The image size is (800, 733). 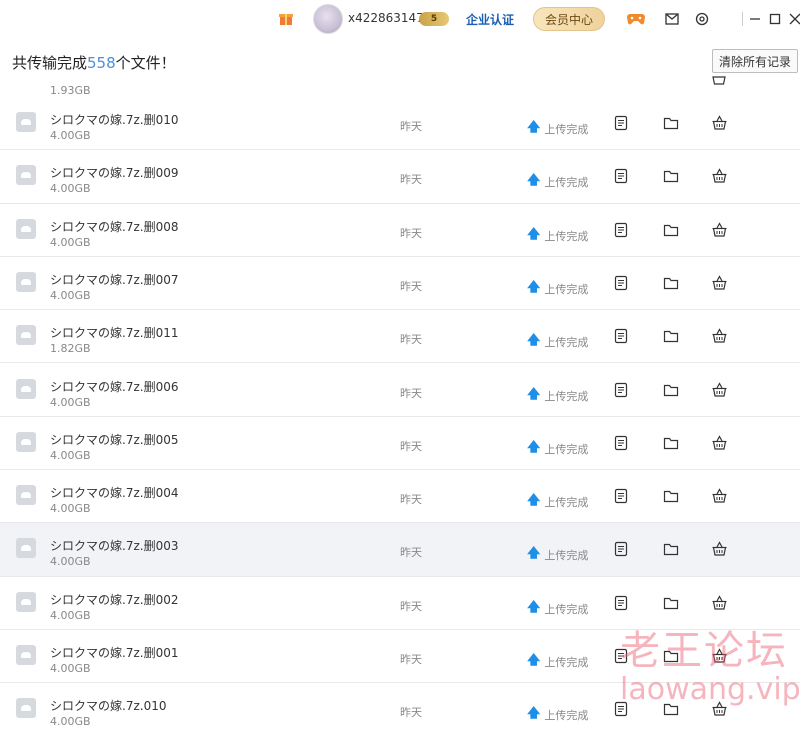 What do you see at coordinates (114, 172) in the screenshot?
I see `file-name: シロクマの嫁.7z.删009` at bounding box center [114, 172].